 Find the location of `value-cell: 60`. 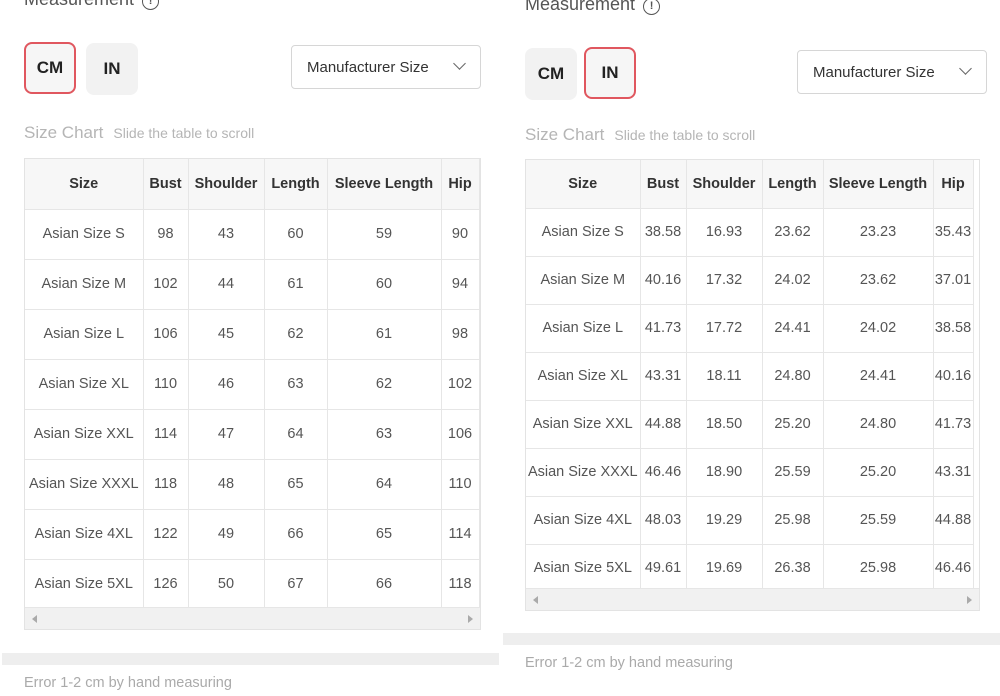

value-cell: 60 is located at coordinates (384, 284).